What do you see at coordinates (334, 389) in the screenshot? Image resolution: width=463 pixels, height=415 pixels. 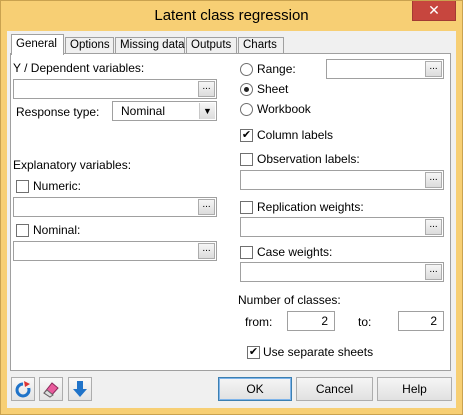 I see `cancel-button: Cancel` at bounding box center [334, 389].